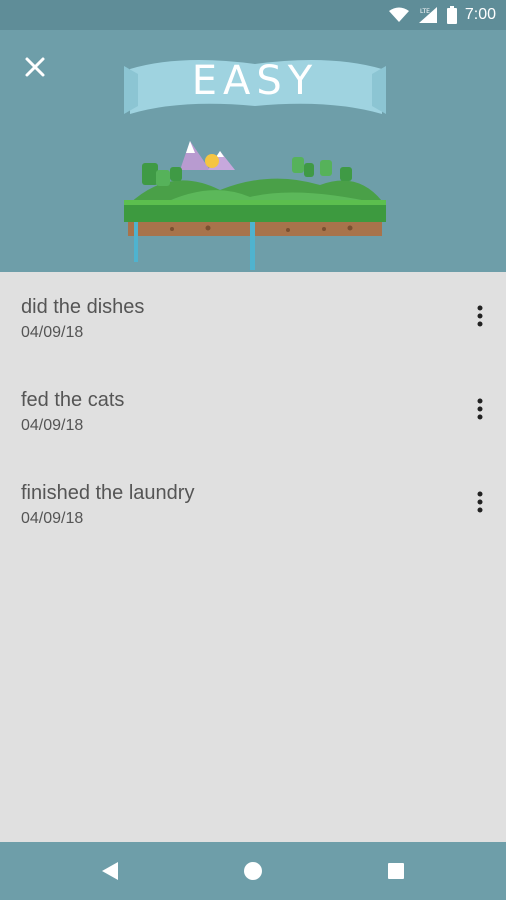  Describe the element at coordinates (108, 493) in the screenshot. I see `entry-title: finished the laundry` at that location.